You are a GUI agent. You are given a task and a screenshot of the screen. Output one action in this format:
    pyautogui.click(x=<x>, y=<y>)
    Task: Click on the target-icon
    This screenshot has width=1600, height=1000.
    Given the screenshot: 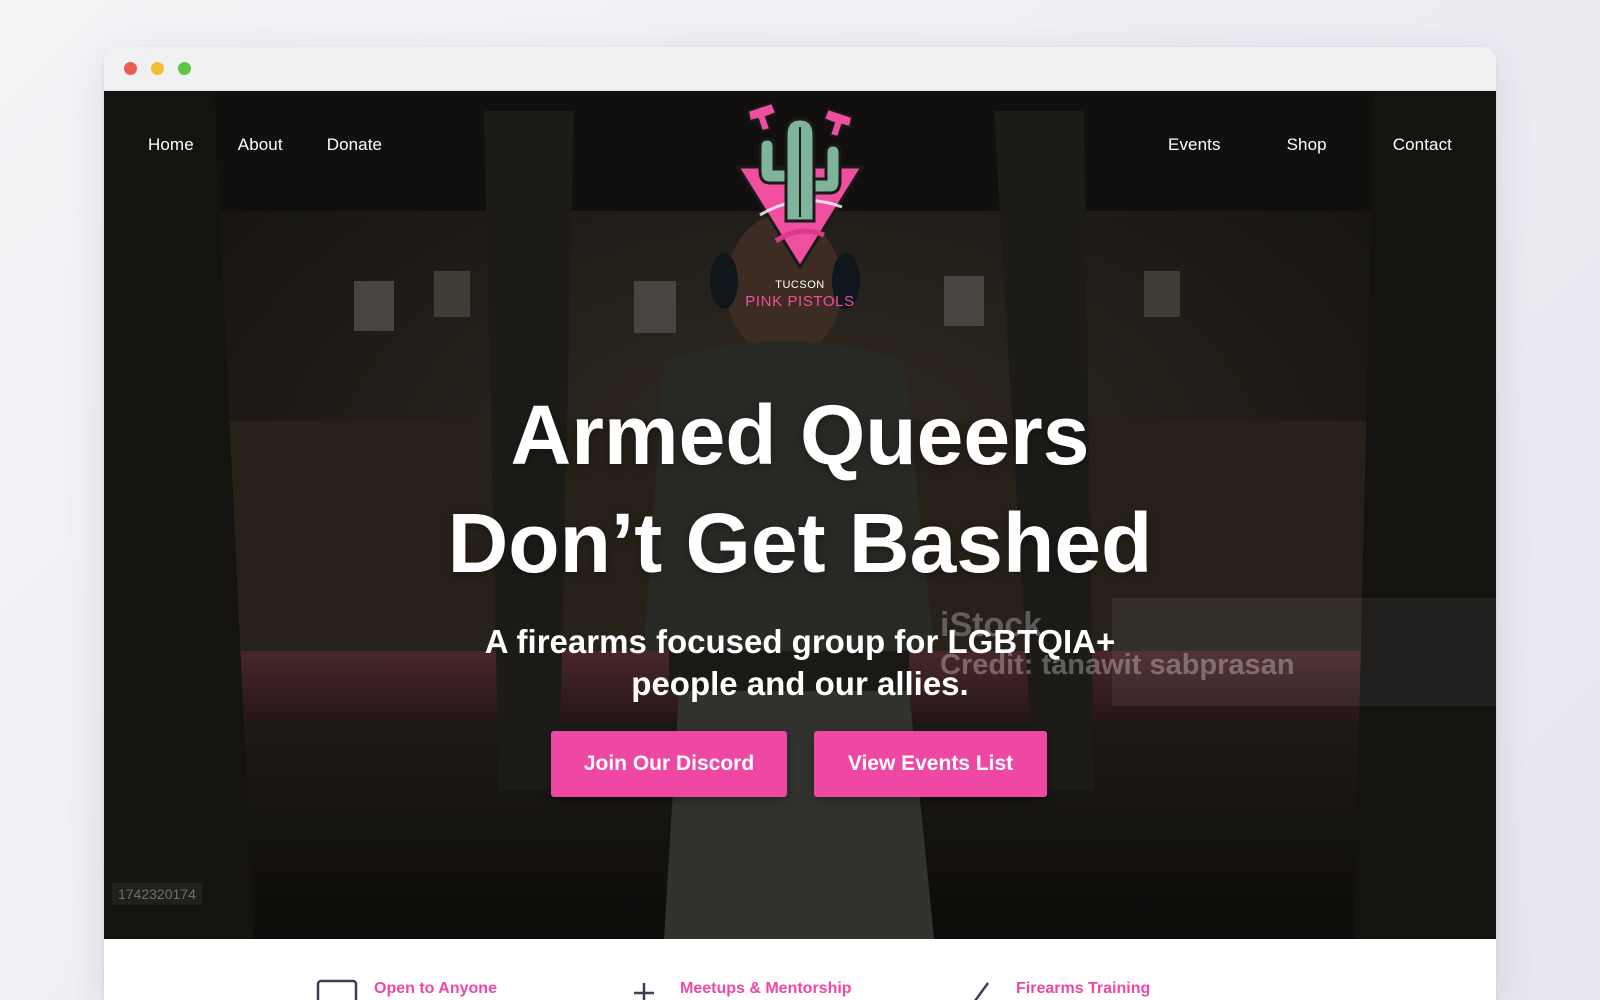 What is the action you would take?
    pyautogui.click(x=982, y=991)
    